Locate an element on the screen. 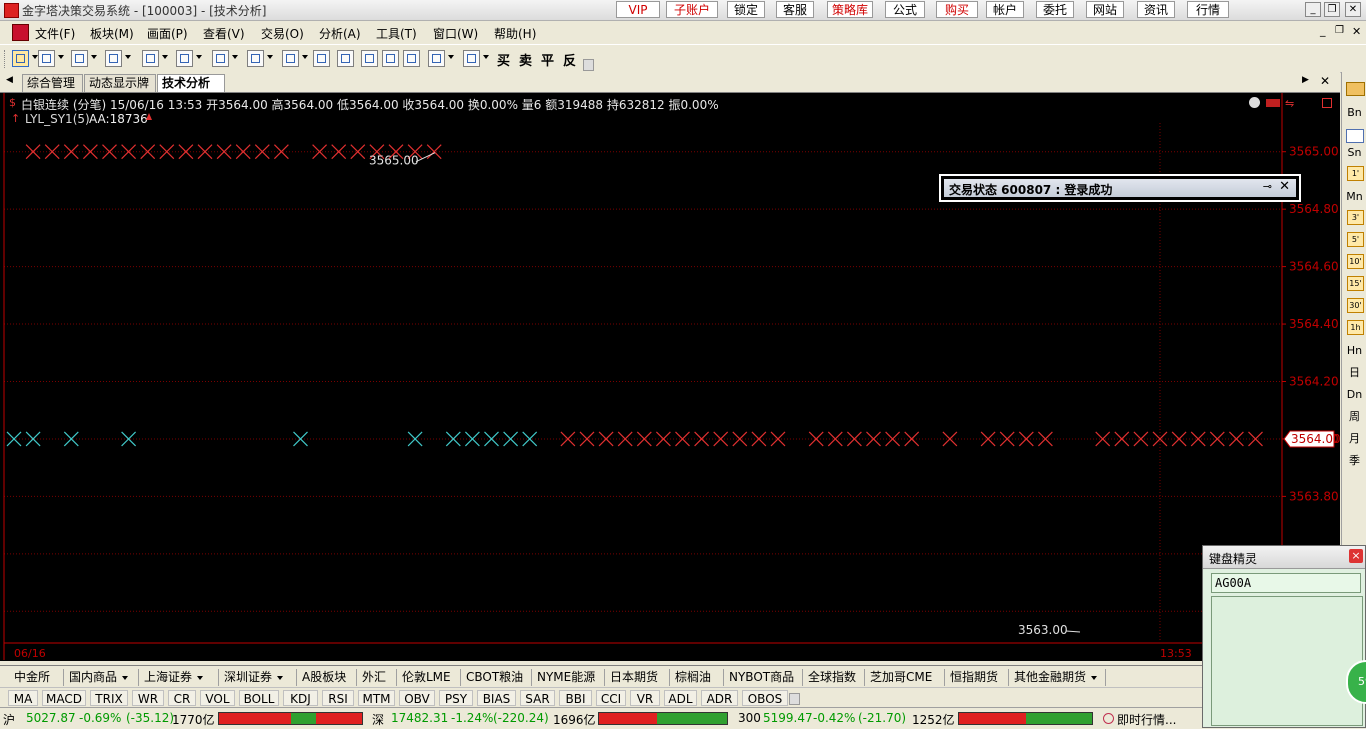 This screenshot has height=729, width=1366. indicator-tab-5: VOL is located at coordinates (217, 698).